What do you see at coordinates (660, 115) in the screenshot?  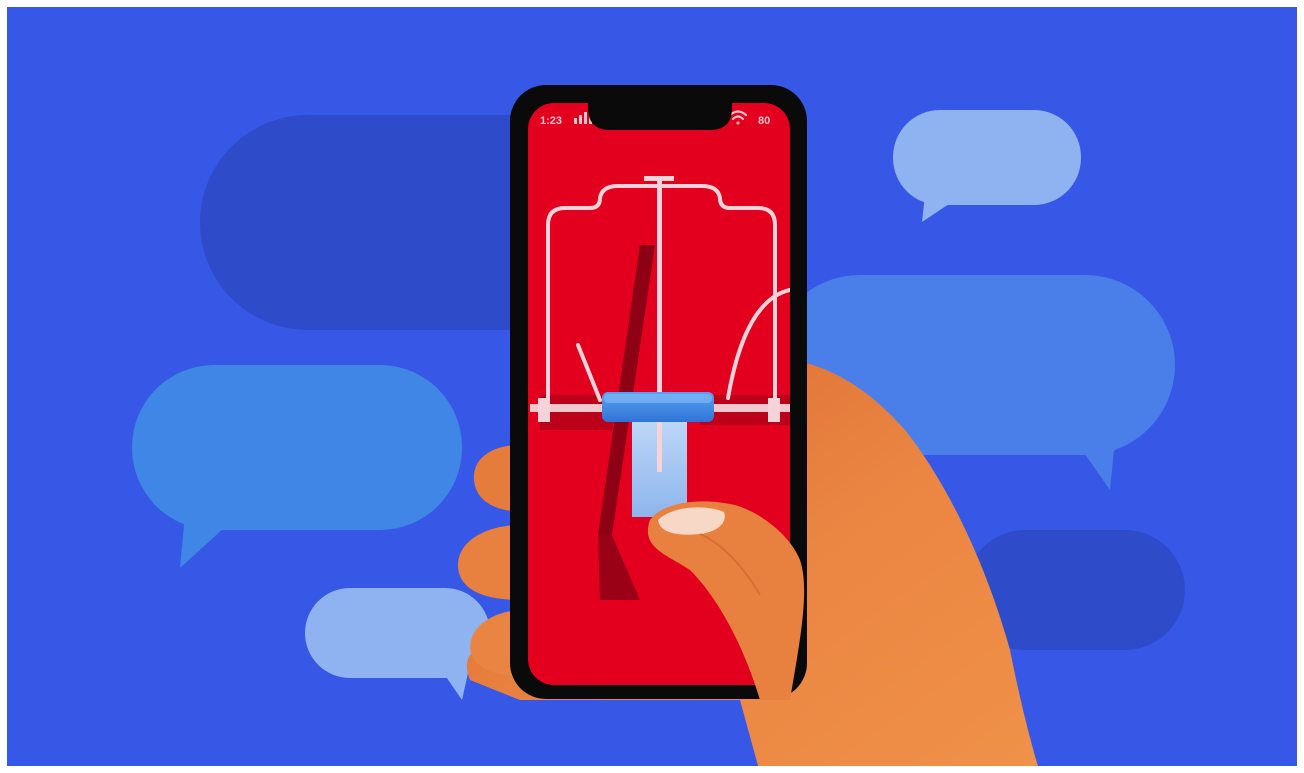 I see `phone-notch` at bounding box center [660, 115].